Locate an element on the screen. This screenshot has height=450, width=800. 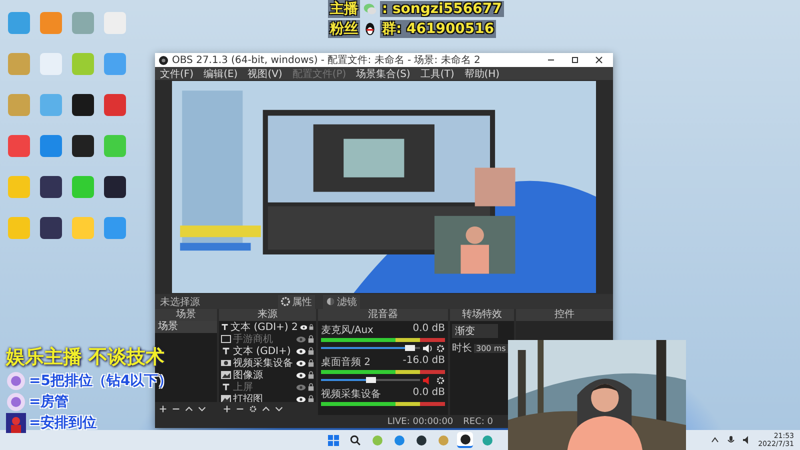
transition-dropdown: 渐变 is located at coordinates (475, 331).